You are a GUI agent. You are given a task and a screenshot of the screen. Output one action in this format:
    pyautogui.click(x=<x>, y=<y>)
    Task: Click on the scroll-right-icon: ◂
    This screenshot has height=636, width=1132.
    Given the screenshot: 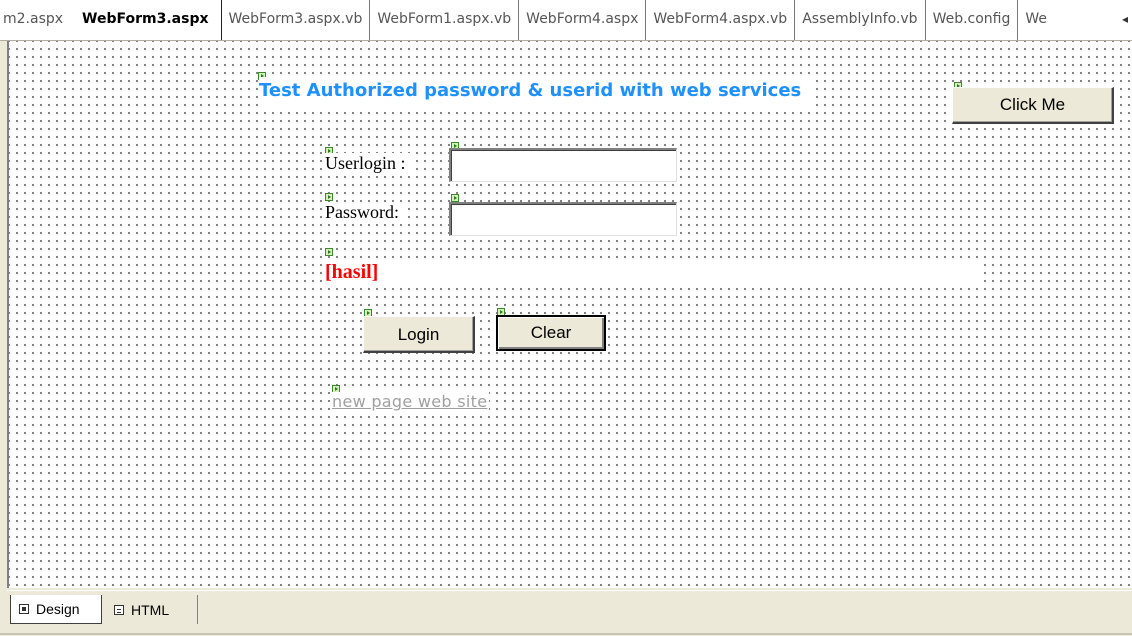 What is the action you would take?
    pyautogui.click(x=1125, y=19)
    